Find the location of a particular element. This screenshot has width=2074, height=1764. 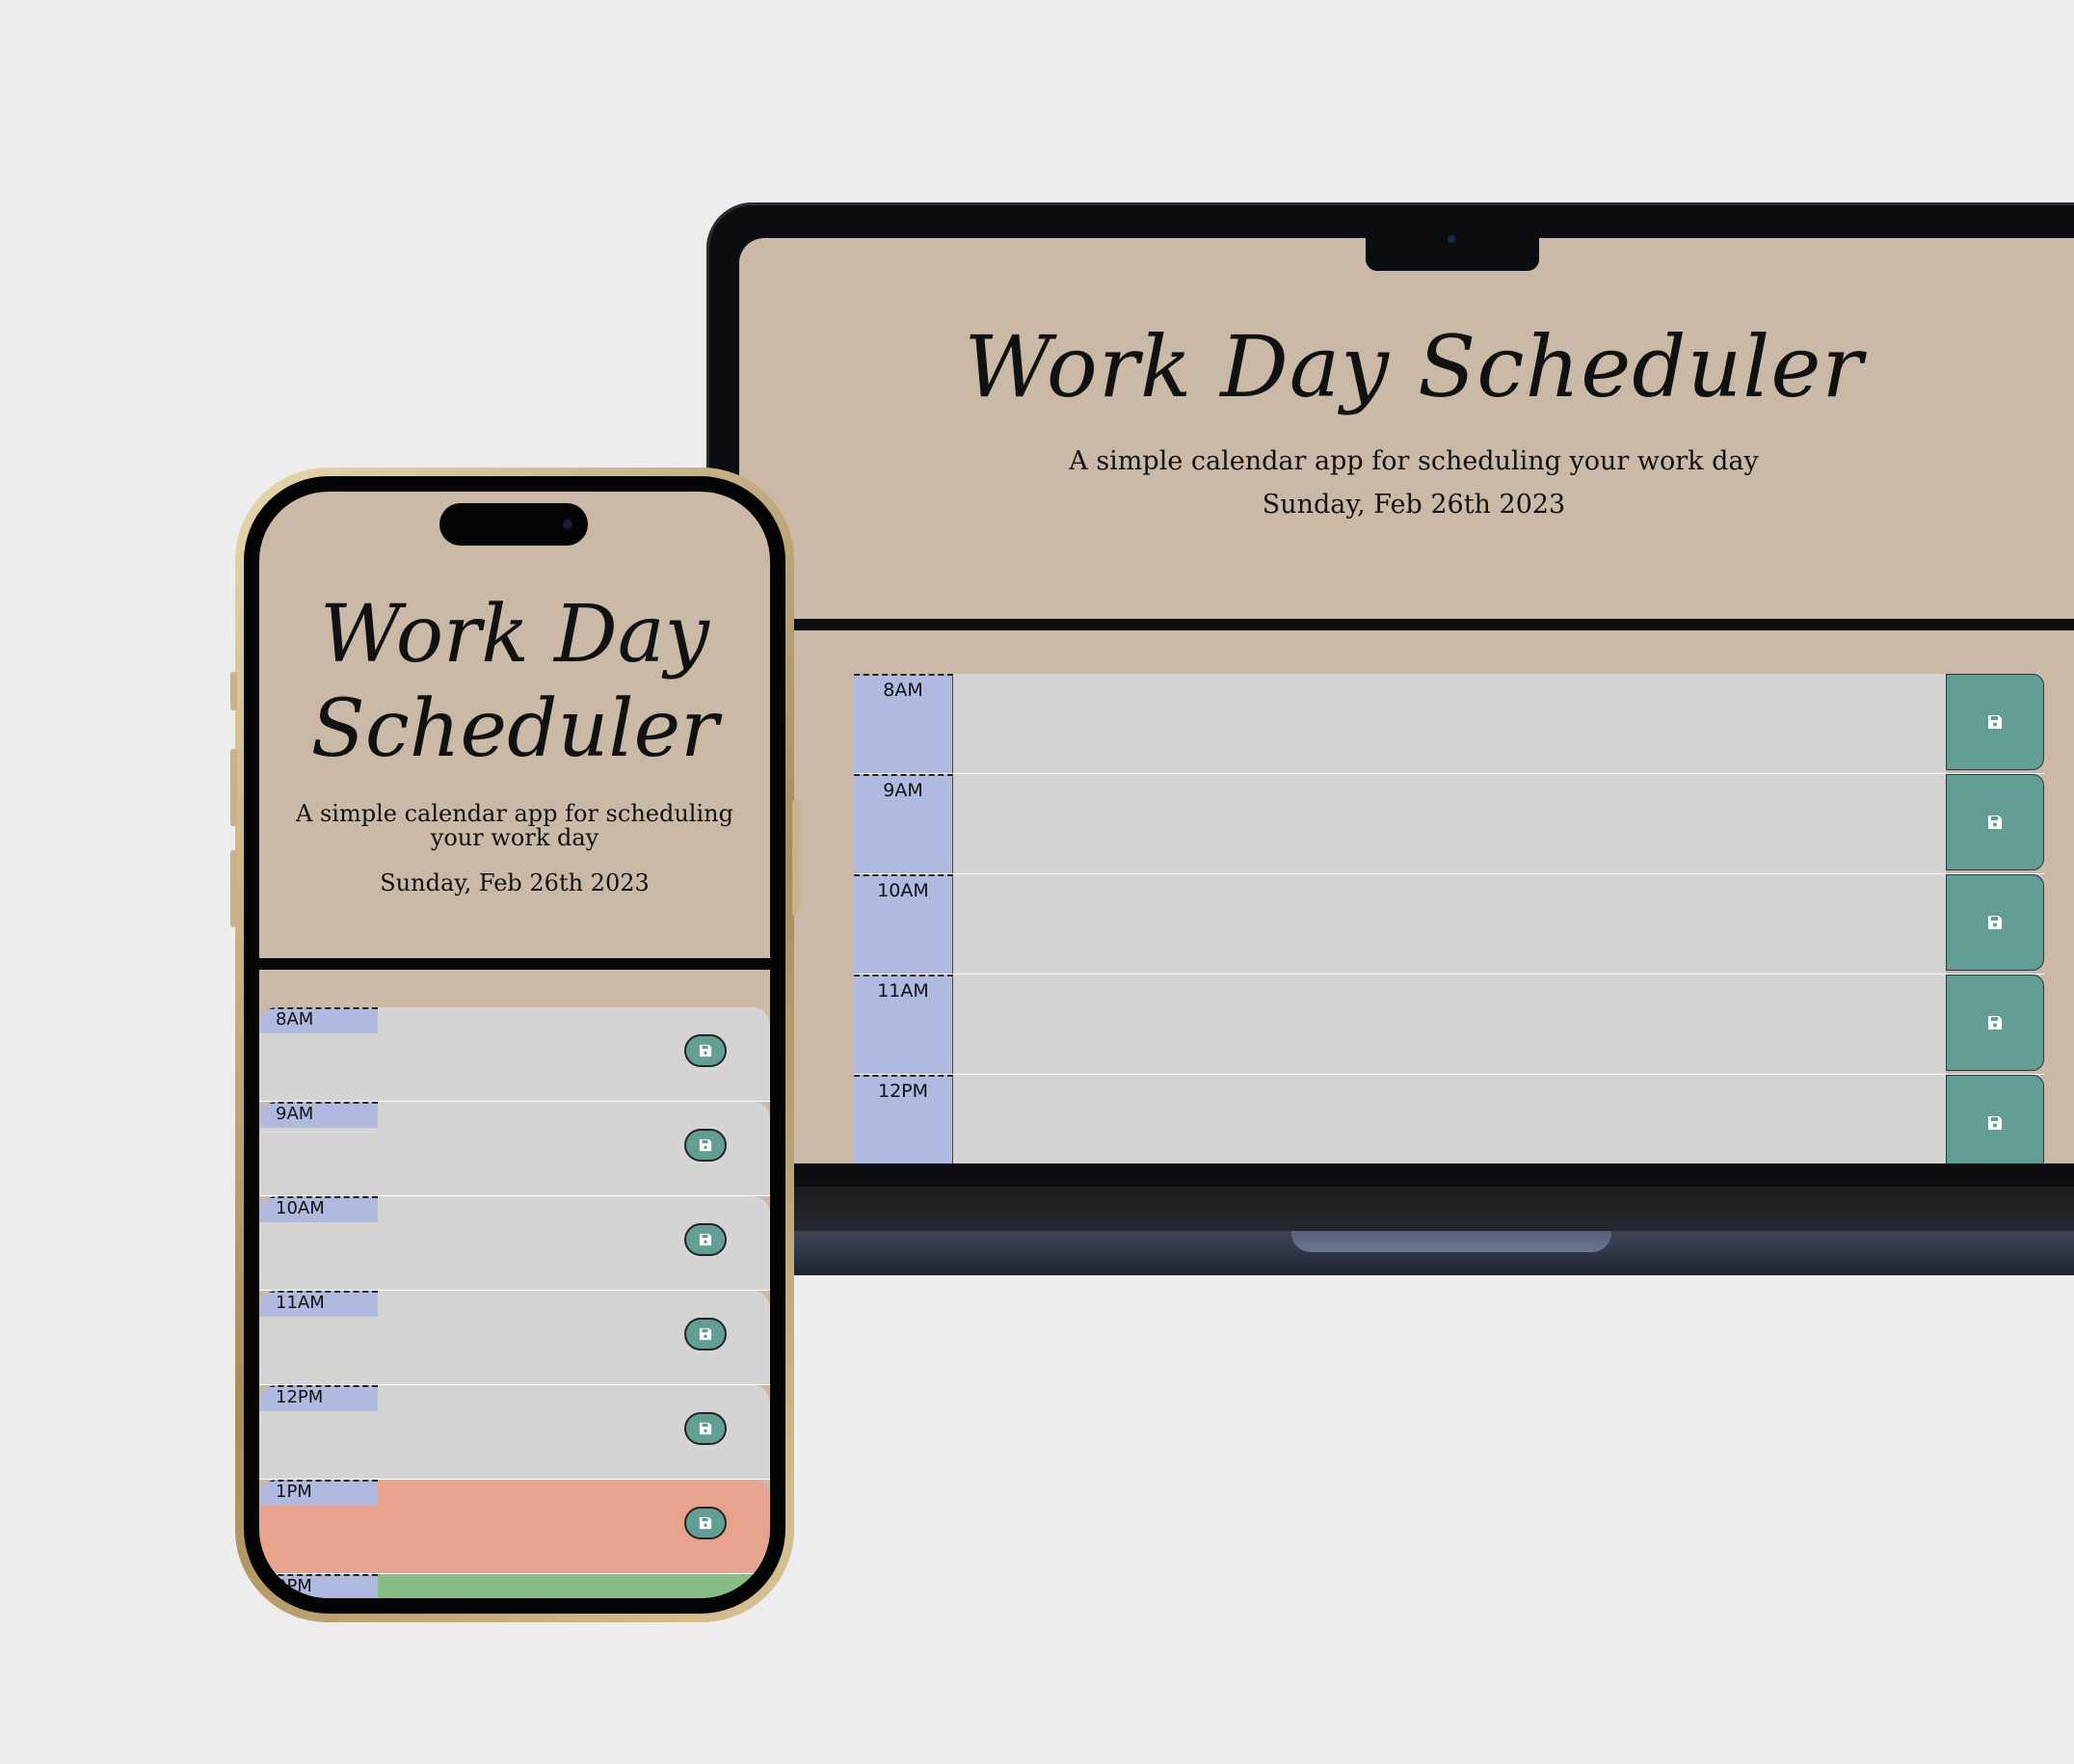

time-block-row: 2PM is located at coordinates (514, 1586).